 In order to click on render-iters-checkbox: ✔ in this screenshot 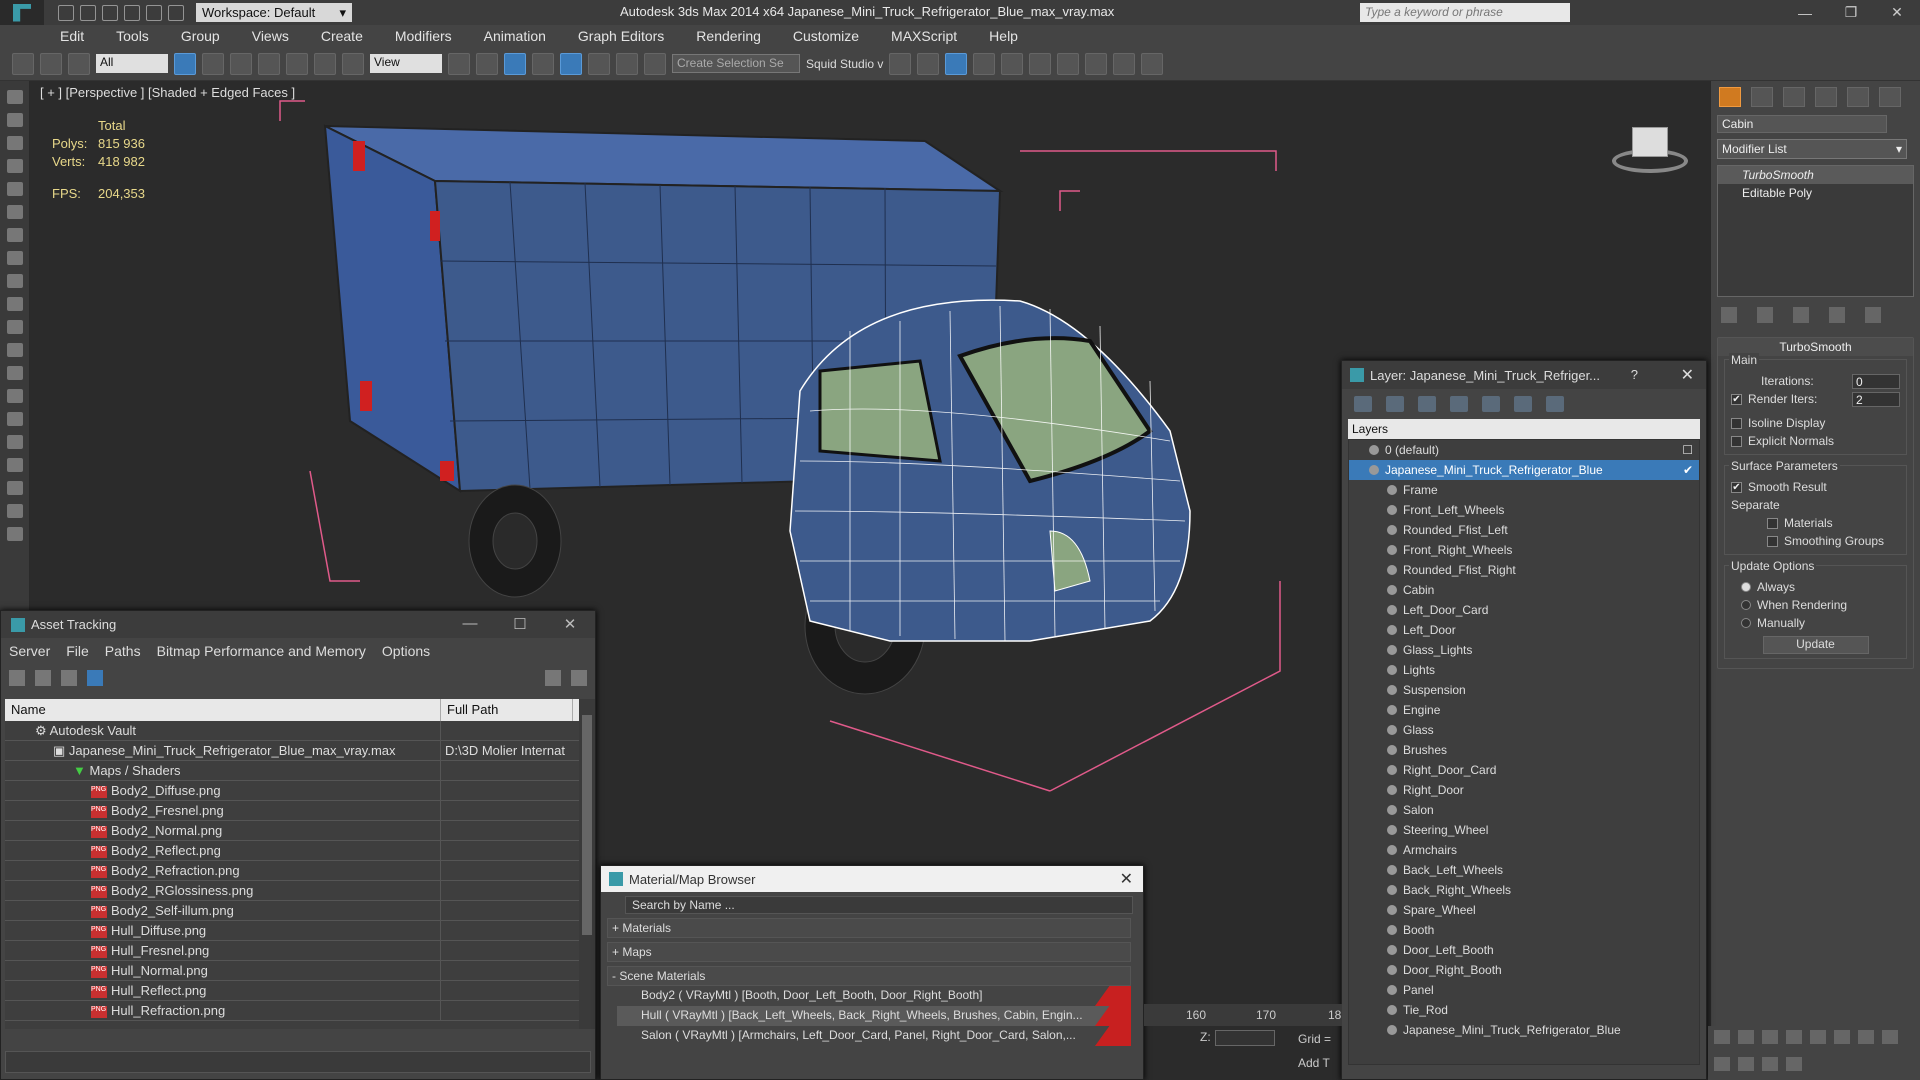, I will do `click(1736, 399)`.